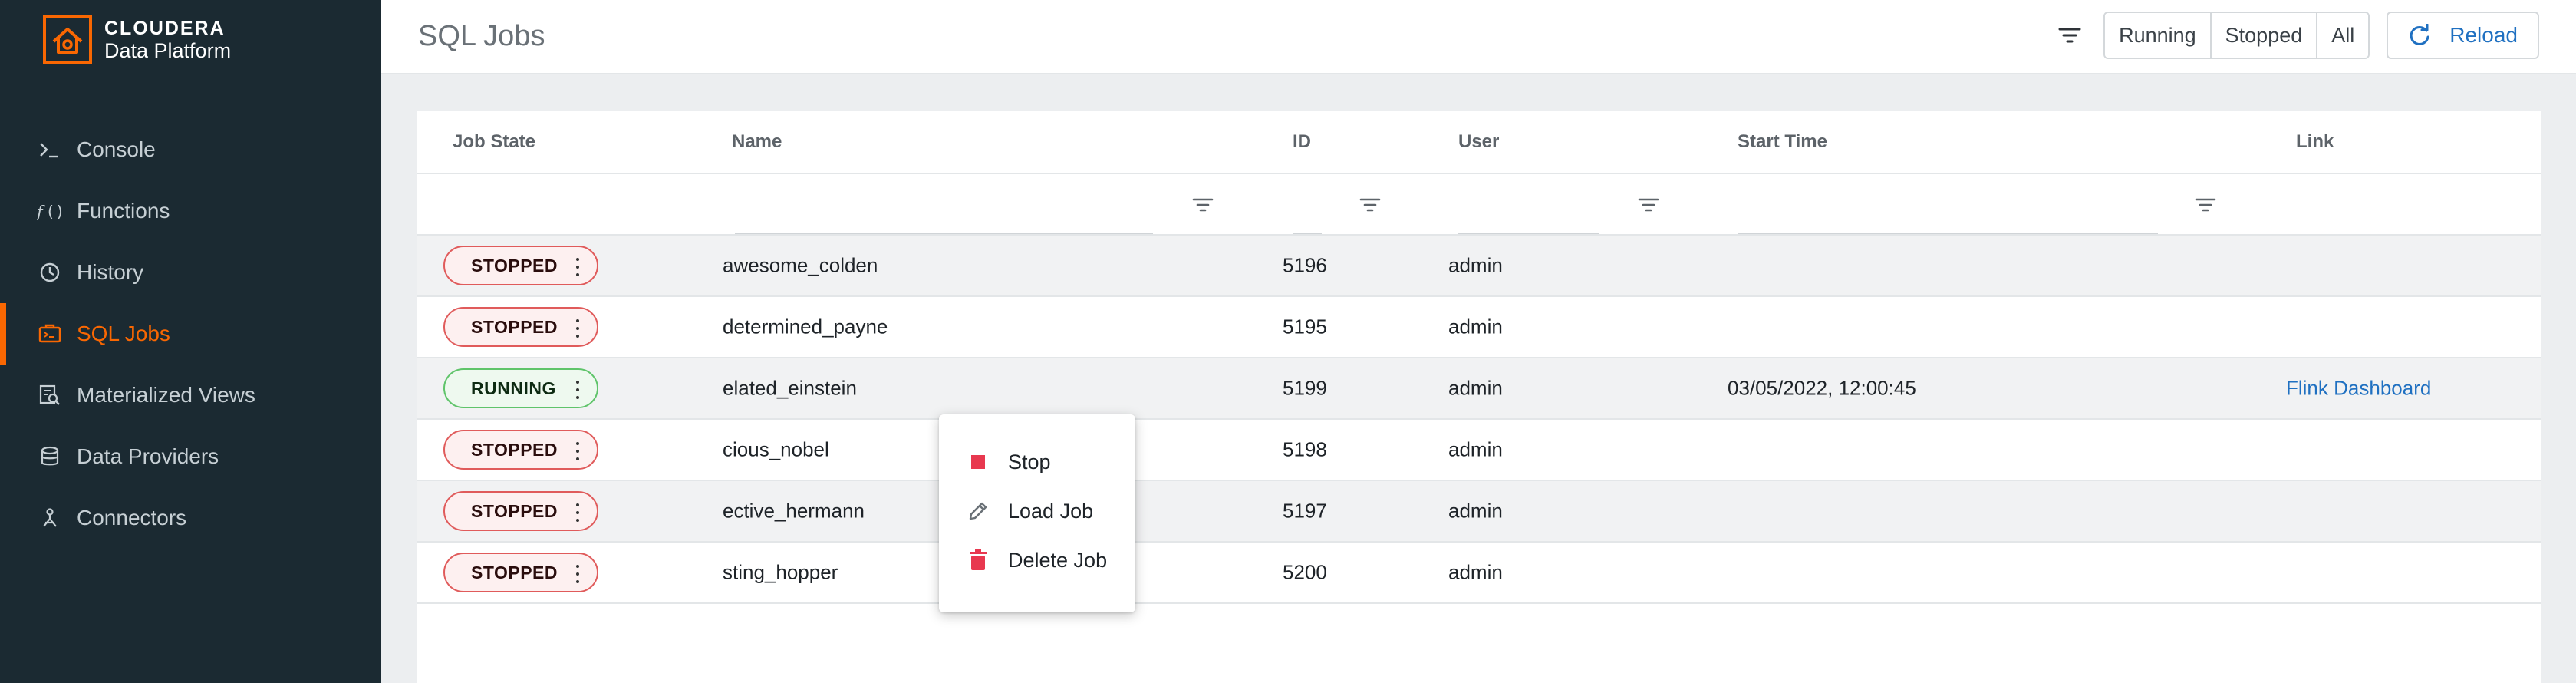 The height and width of the screenshot is (683, 2576). Describe the element at coordinates (2315, 142) in the screenshot. I see `column-header-link: Link` at that location.